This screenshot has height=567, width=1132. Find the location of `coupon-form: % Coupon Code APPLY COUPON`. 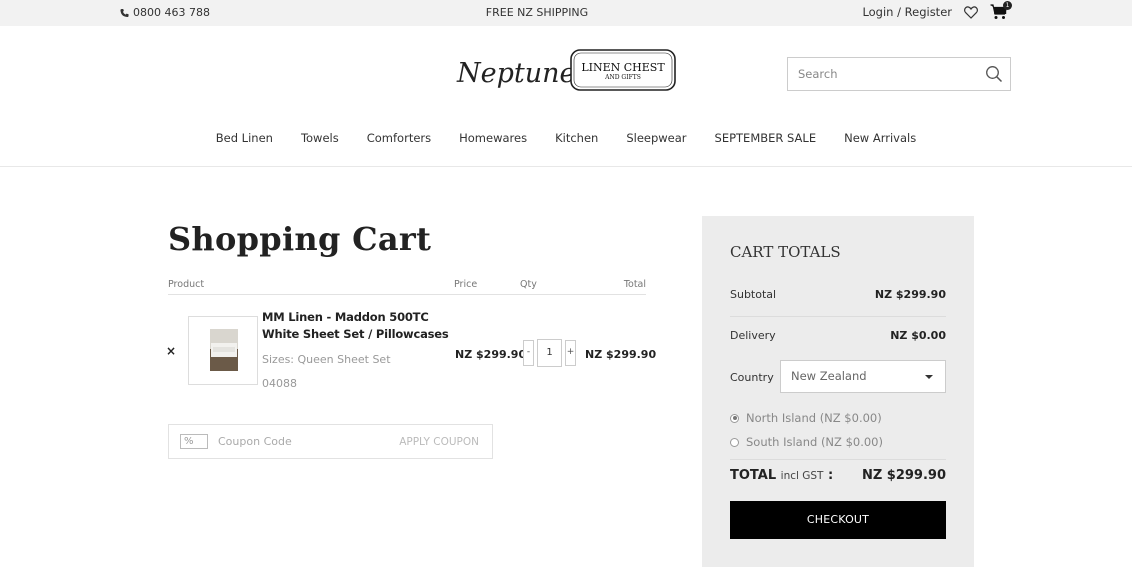

coupon-form: % Coupon Code APPLY COUPON is located at coordinates (330, 441).